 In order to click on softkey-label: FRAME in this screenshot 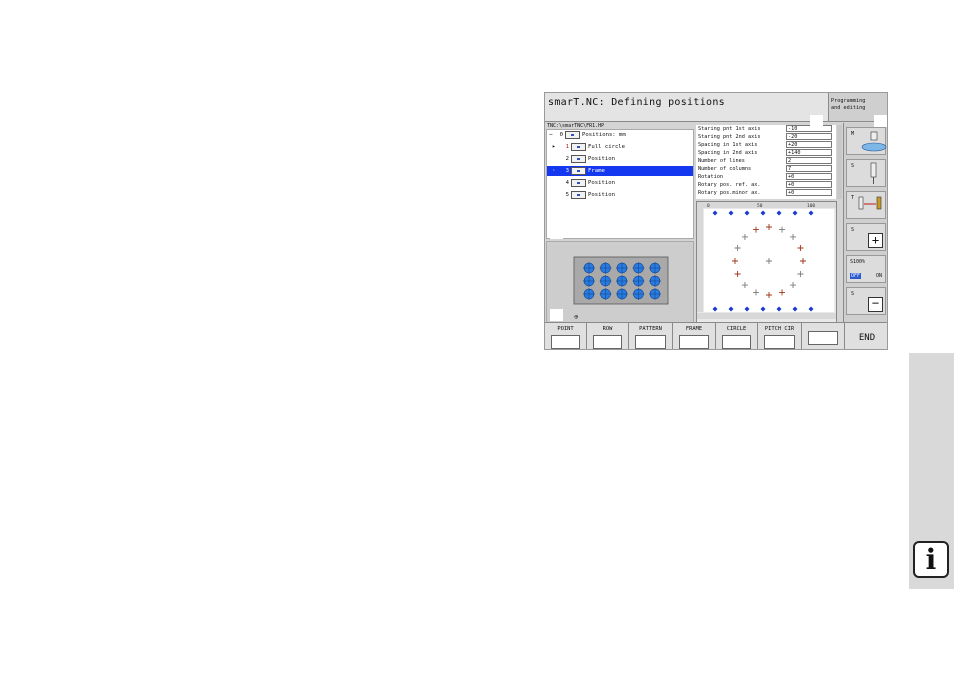, I will do `click(694, 329)`.